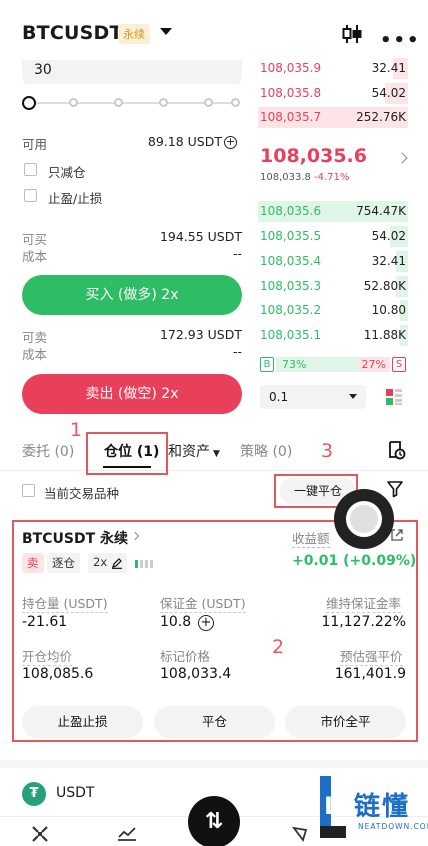 This screenshot has height=846, width=428. Describe the element at coordinates (132, 394) in the screenshot. I see `sell-short-button: 卖出 (做空) 2x` at that location.